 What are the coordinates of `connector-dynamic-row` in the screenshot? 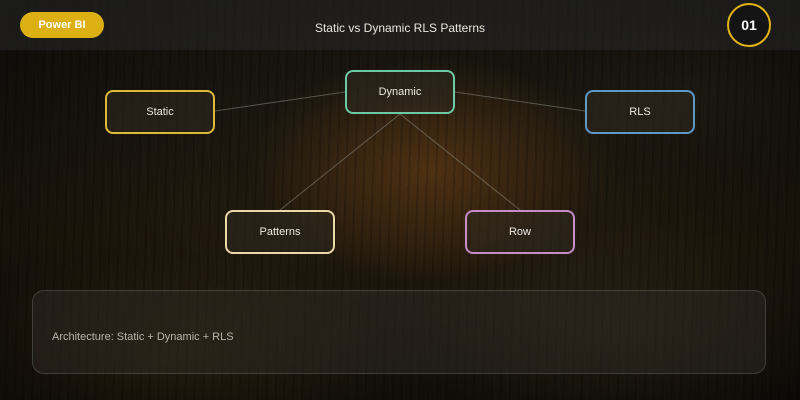 It's located at (460, 162).